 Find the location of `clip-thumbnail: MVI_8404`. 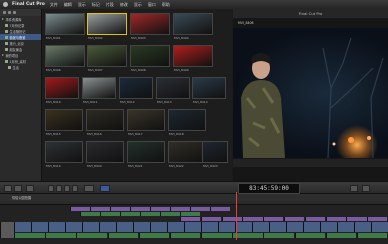

clip-thumbnail: MVI_8404 is located at coordinates (193, 26).